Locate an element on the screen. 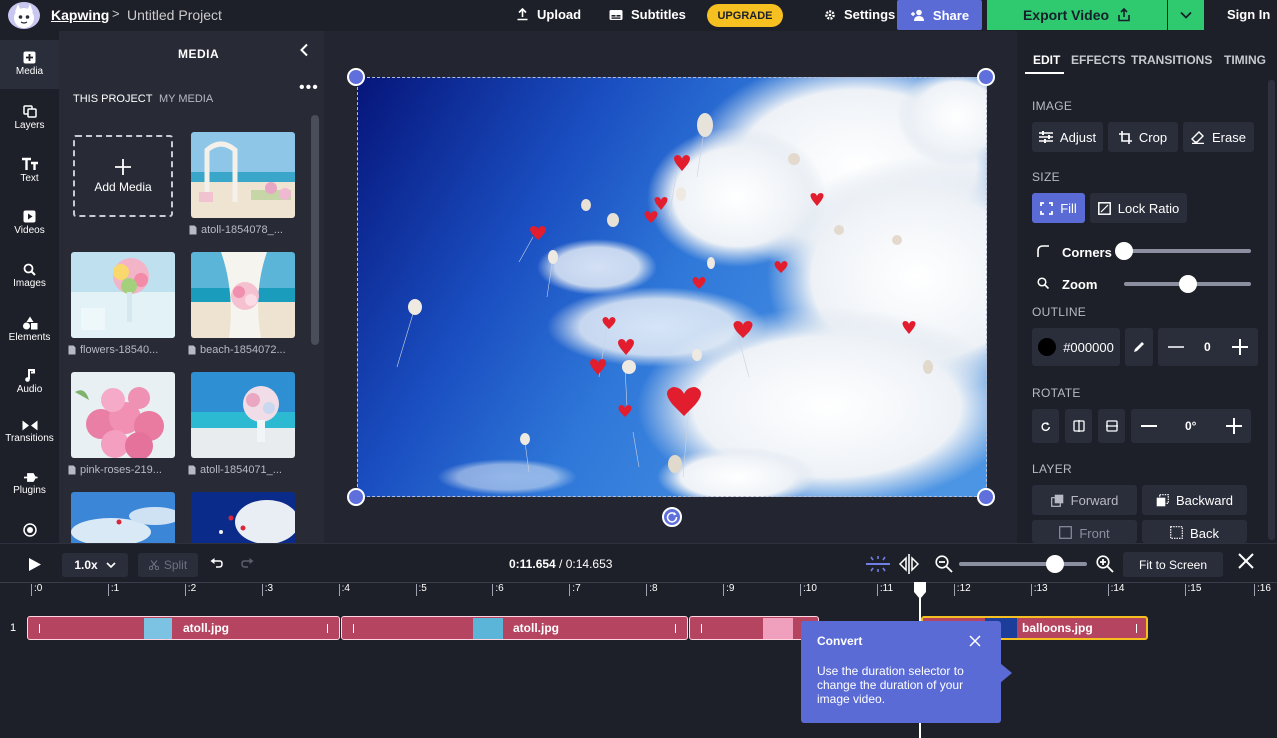 This screenshot has width=1277, height=738. corners-slider-track is located at coordinates (1187, 251).